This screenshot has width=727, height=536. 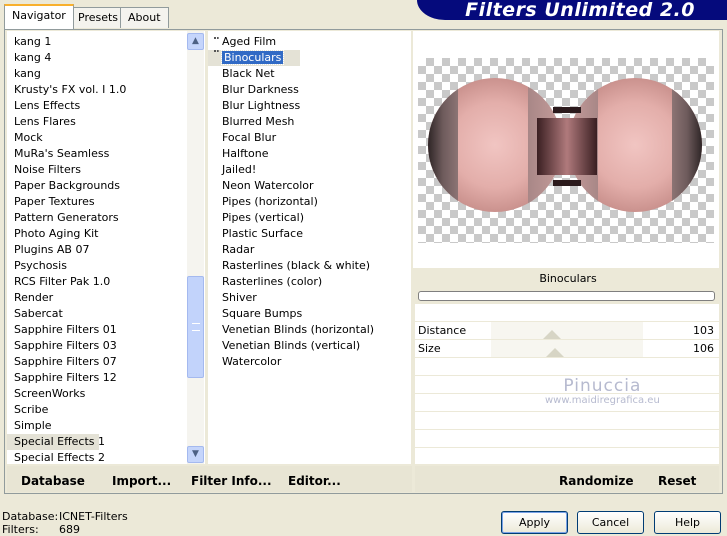 I want to click on filter-item: Venetian Blinds (horizontal), so click(x=309, y=330).